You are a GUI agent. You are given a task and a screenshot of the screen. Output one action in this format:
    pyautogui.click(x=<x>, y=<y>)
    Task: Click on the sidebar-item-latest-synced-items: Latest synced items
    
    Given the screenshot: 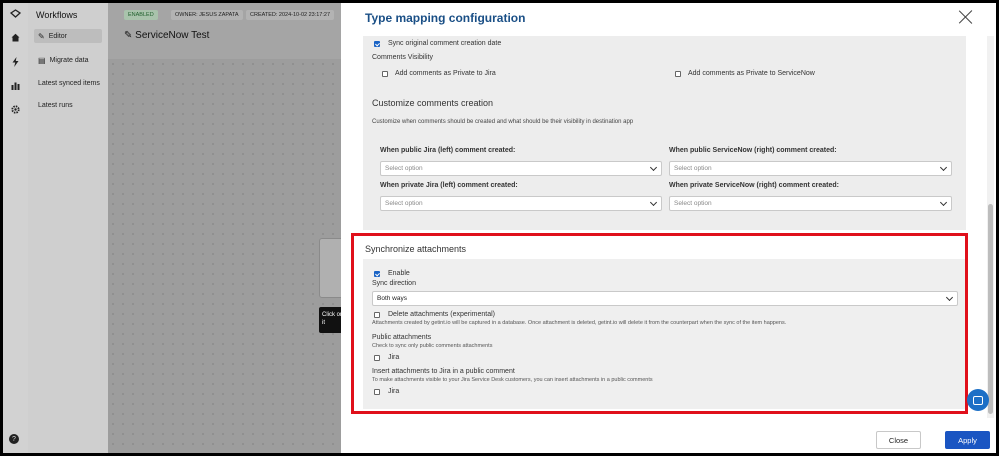 What is the action you would take?
    pyautogui.click(x=68, y=83)
    